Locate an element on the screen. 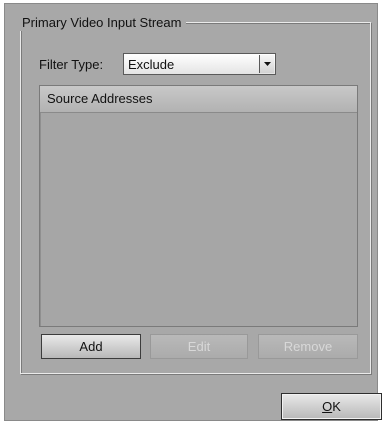 The image size is (383, 425). remove-button: Remove is located at coordinates (308, 346).